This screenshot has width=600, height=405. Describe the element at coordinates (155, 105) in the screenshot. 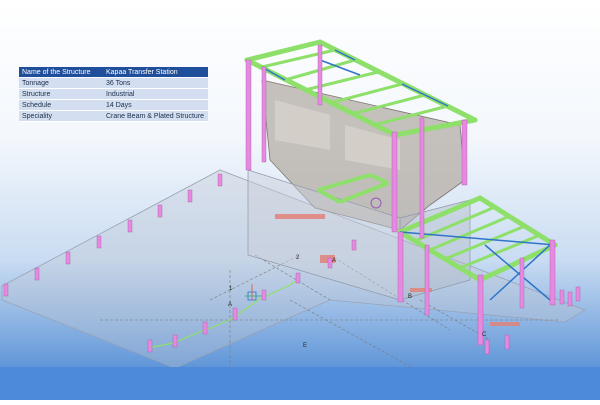

I see `info-value: 14 Days` at that location.